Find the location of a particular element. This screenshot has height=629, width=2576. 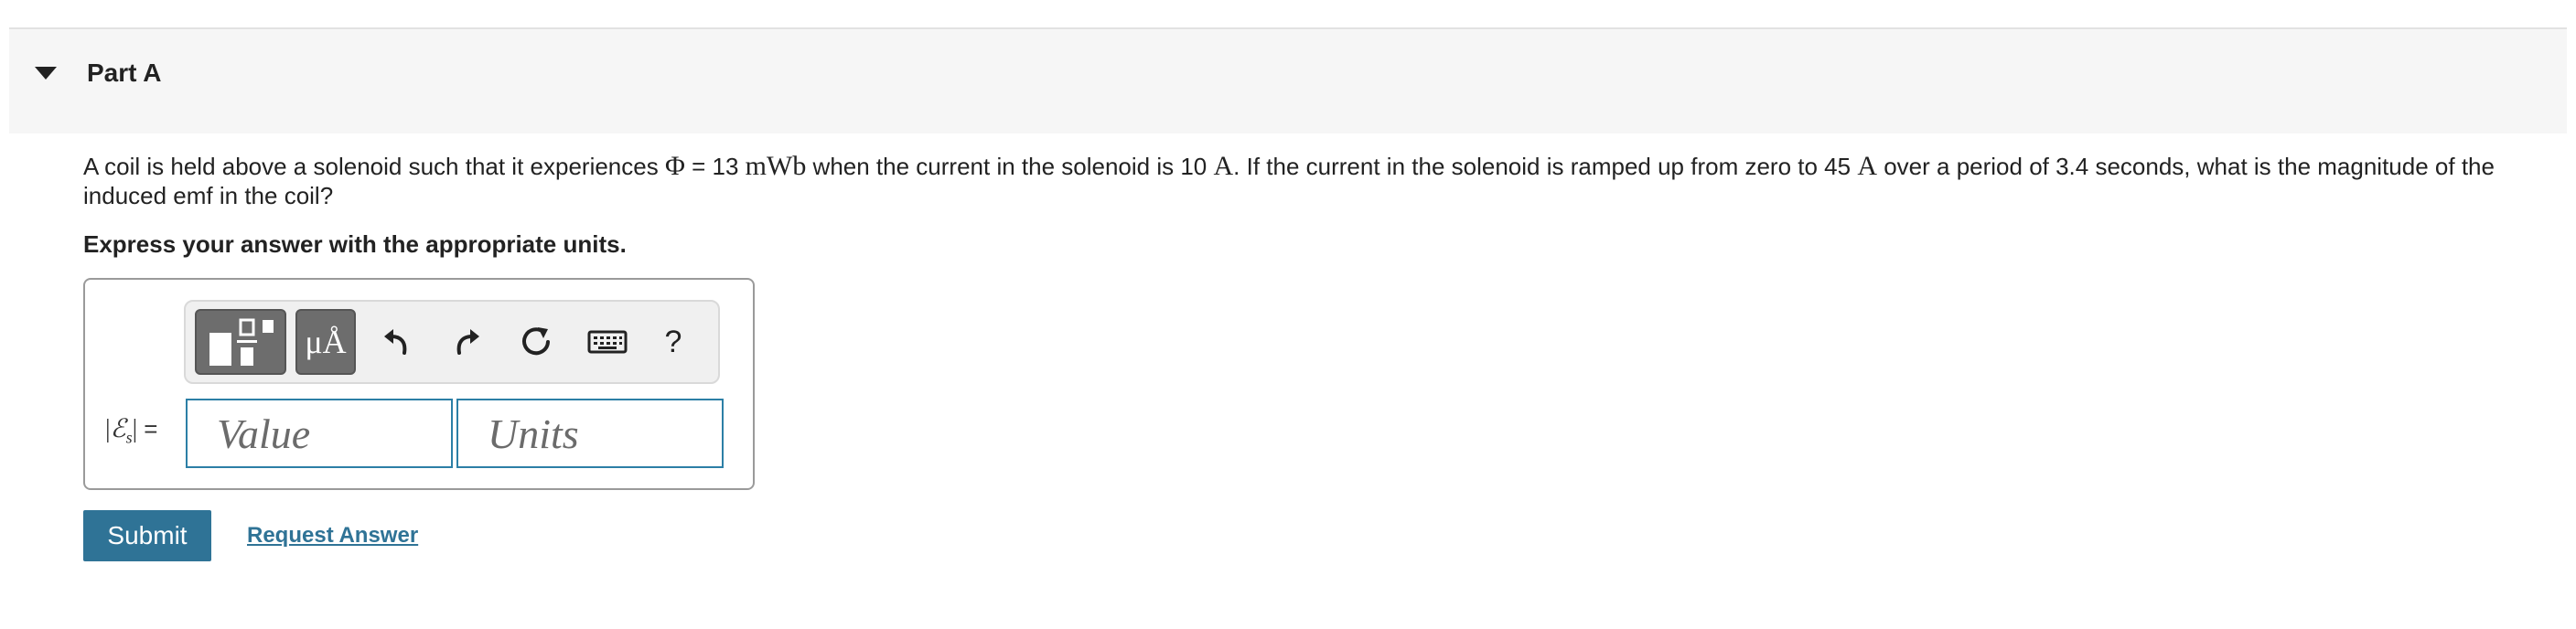

keyboard-button is located at coordinates (607, 342).